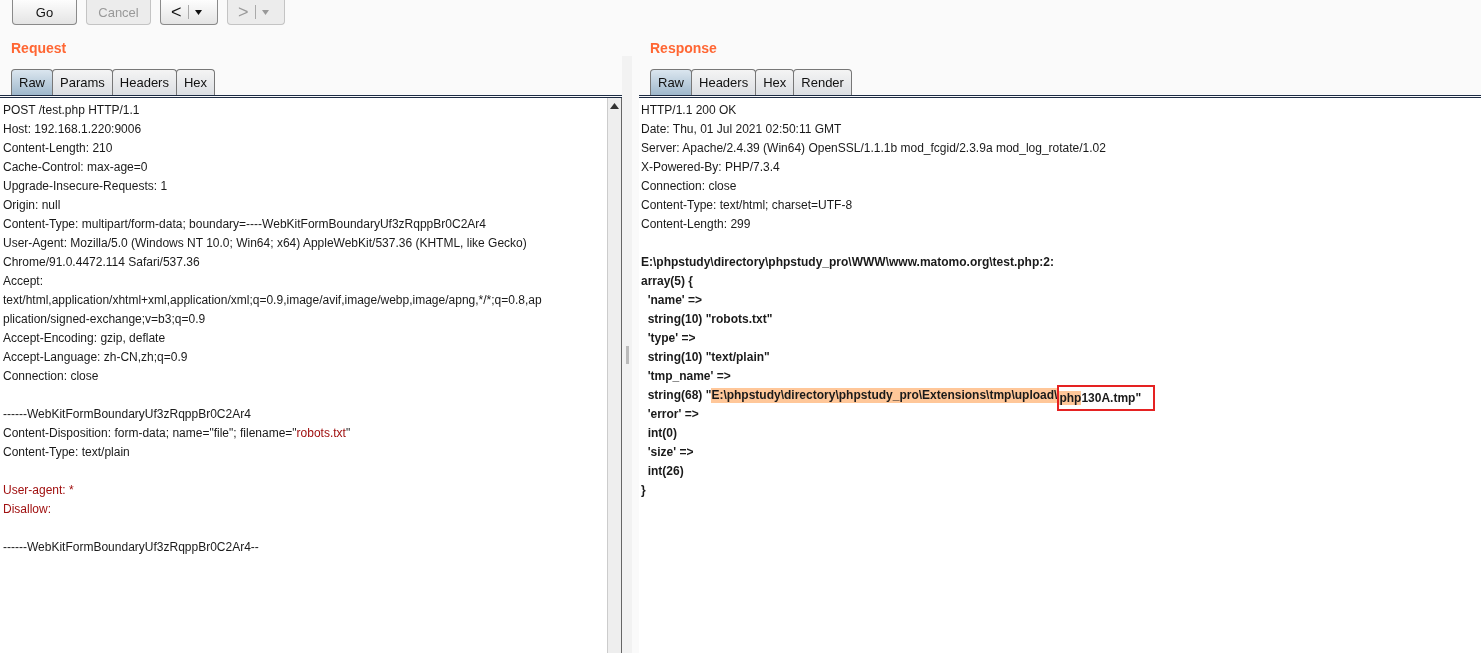  What do you see at coordinates (670, 452) in the screenshot?
I see `code-line: 'size' =>` at bounding box center [670, 452].